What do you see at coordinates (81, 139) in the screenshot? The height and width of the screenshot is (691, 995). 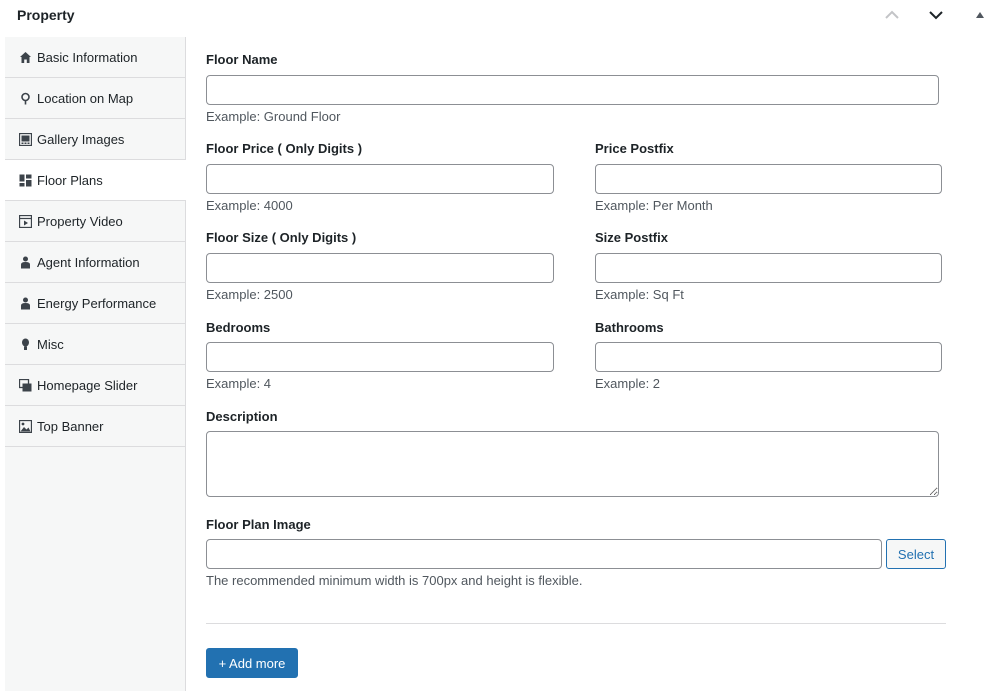 I see `tab-label: Gallery Images` at bounding box center [81, 139].